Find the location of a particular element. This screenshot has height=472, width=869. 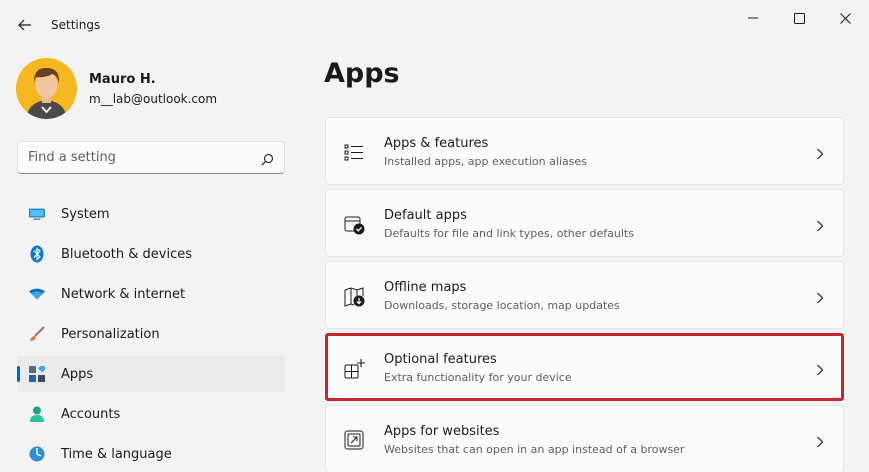

card-title: Offline maps is located at coordinates (425, 287).